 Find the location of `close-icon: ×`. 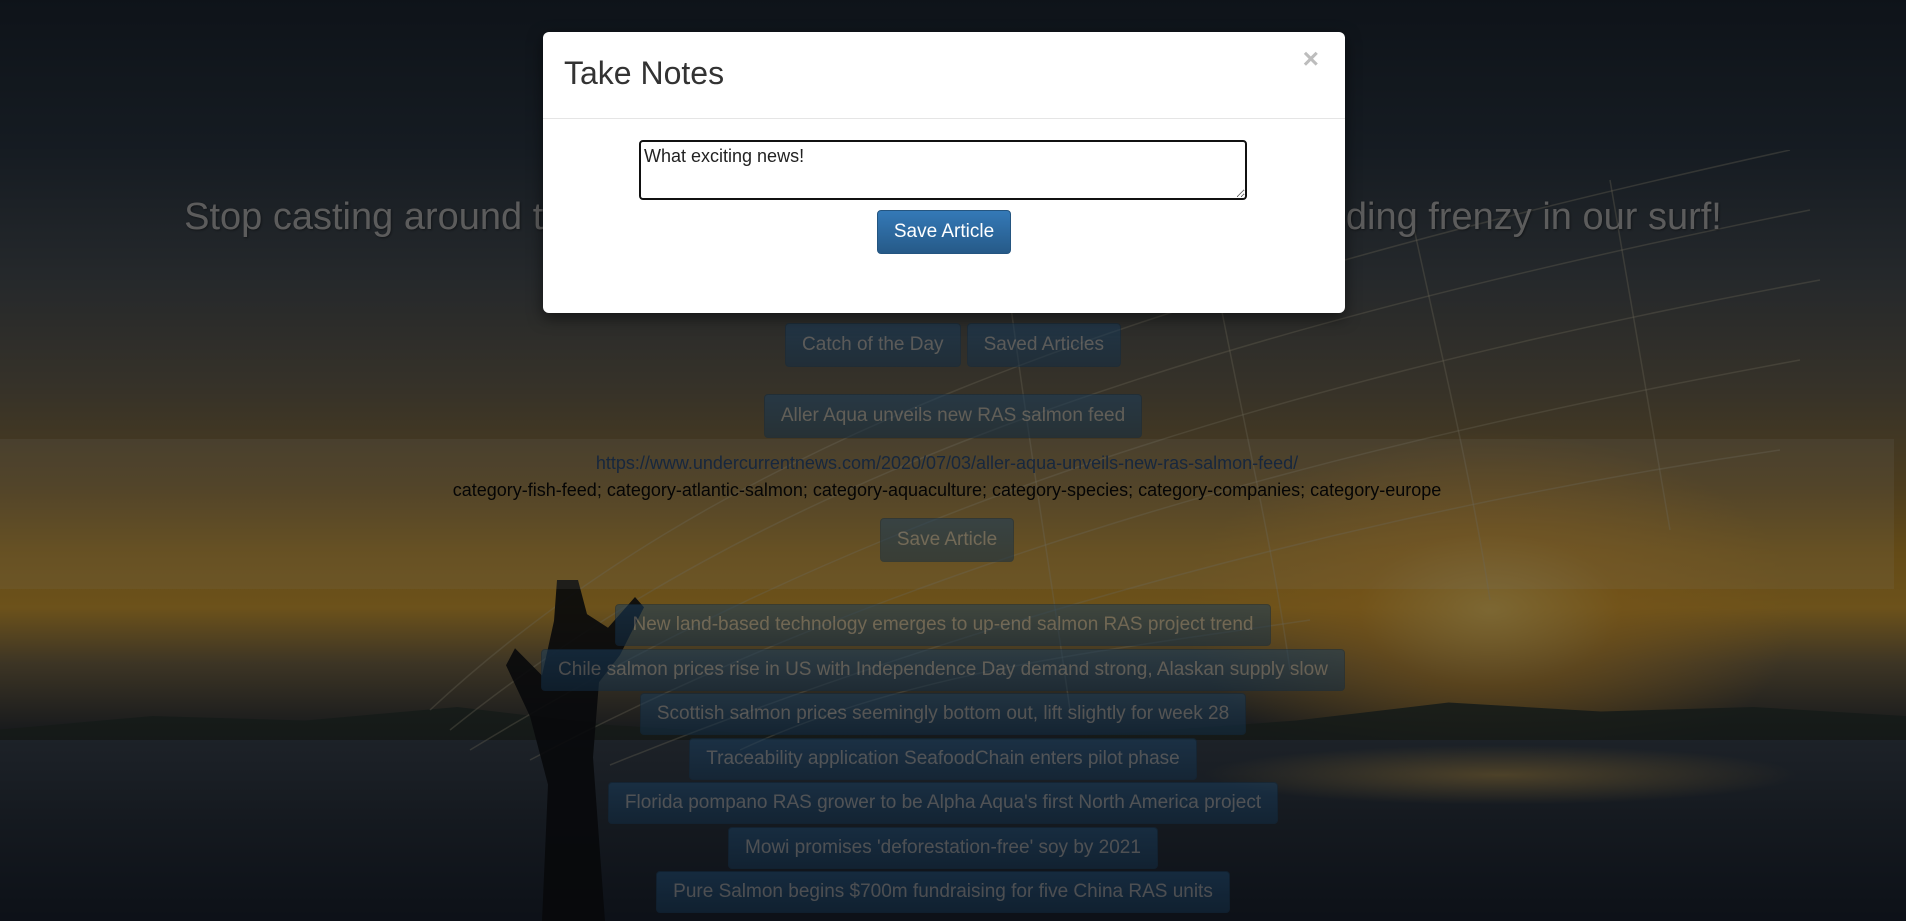

close-icon: × is located at coordinates (1311, 59).